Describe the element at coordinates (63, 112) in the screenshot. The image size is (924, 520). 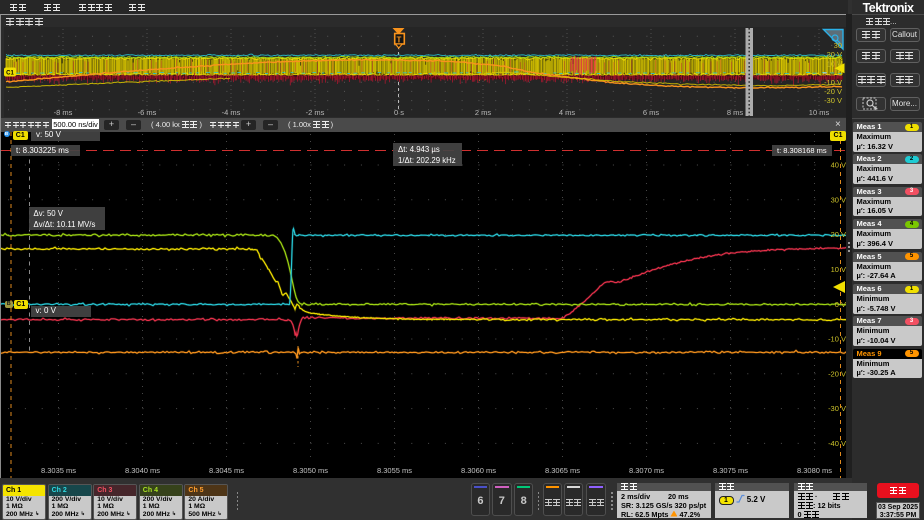
I see `svg-text: -8 ms` at that location.